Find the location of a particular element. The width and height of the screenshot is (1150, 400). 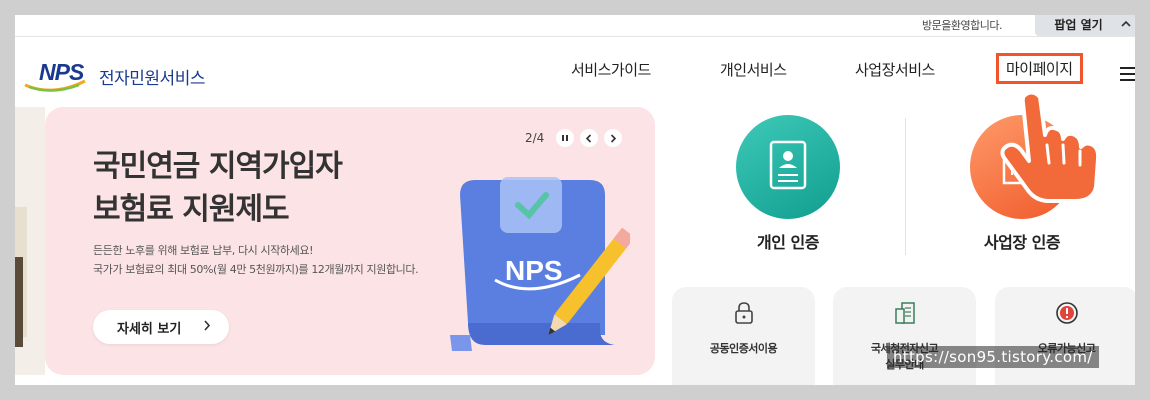

popup-toggle-button: 팝업 열기 is located at coordinates (1085, 25).